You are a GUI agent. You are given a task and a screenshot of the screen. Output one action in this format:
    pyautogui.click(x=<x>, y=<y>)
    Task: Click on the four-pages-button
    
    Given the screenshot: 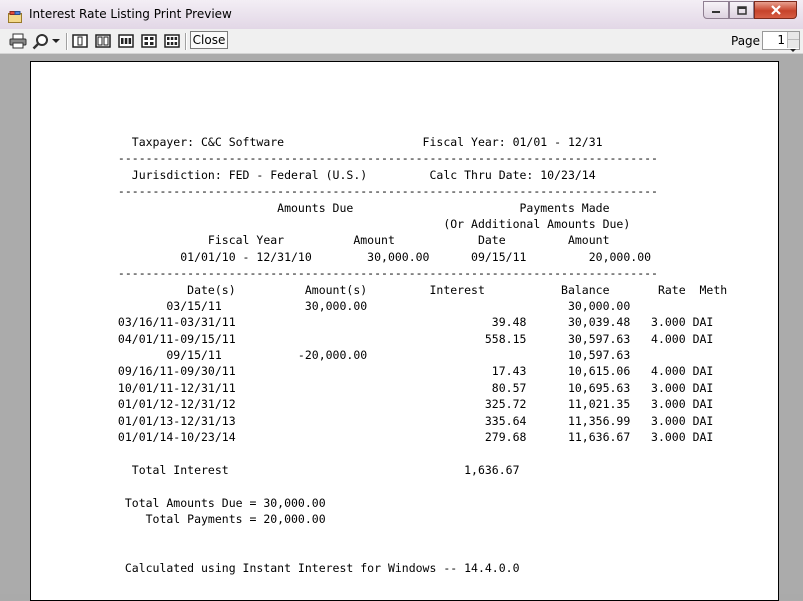 What is the action you would take?
    pyautogui.click(x=149, y=41)
    